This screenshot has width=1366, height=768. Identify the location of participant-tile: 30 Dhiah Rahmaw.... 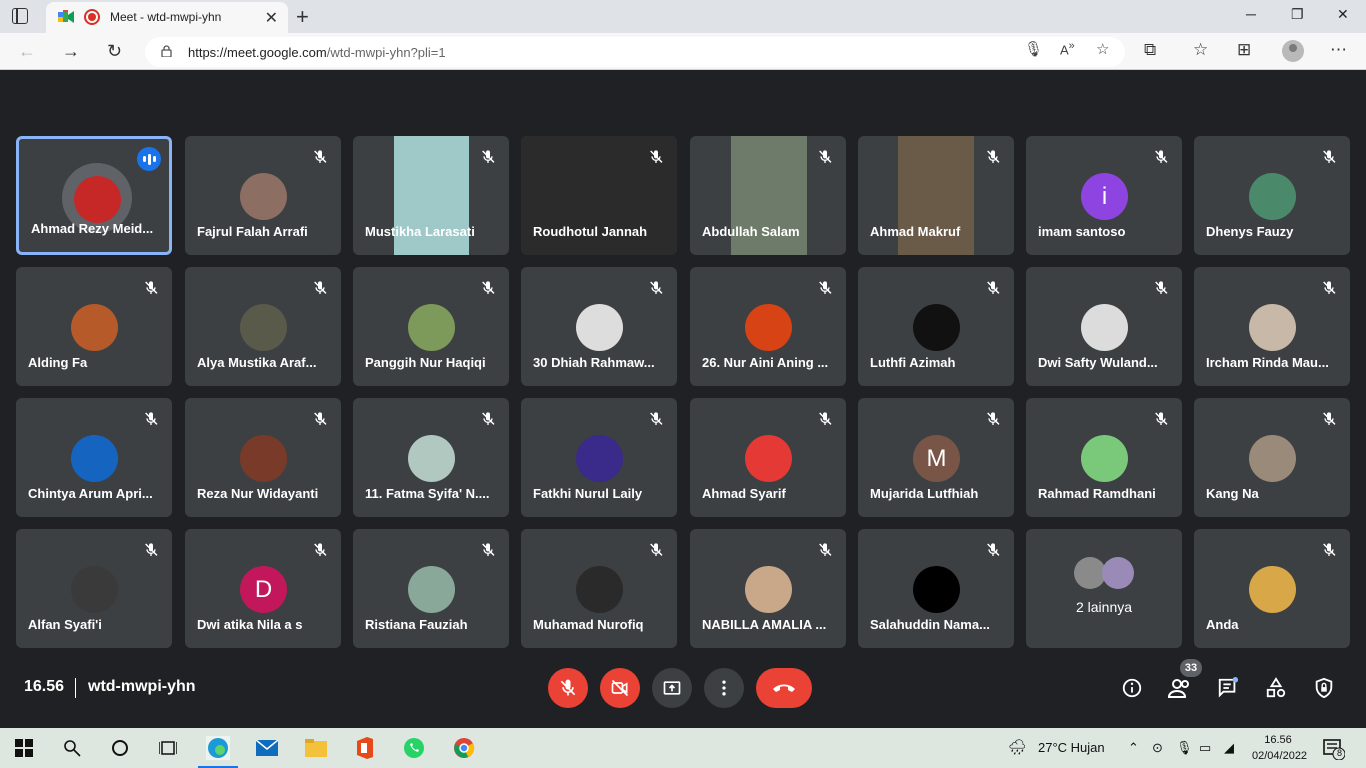
(599, 326).